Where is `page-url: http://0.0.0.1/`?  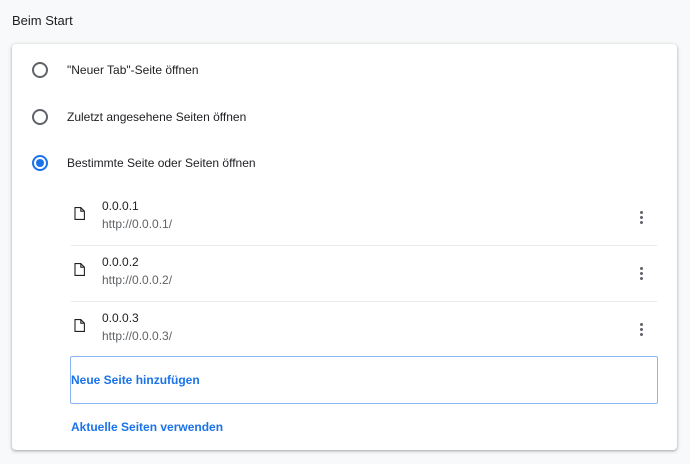
page-url: http://0.0.0.1/ is located at coordinates (137, 224).